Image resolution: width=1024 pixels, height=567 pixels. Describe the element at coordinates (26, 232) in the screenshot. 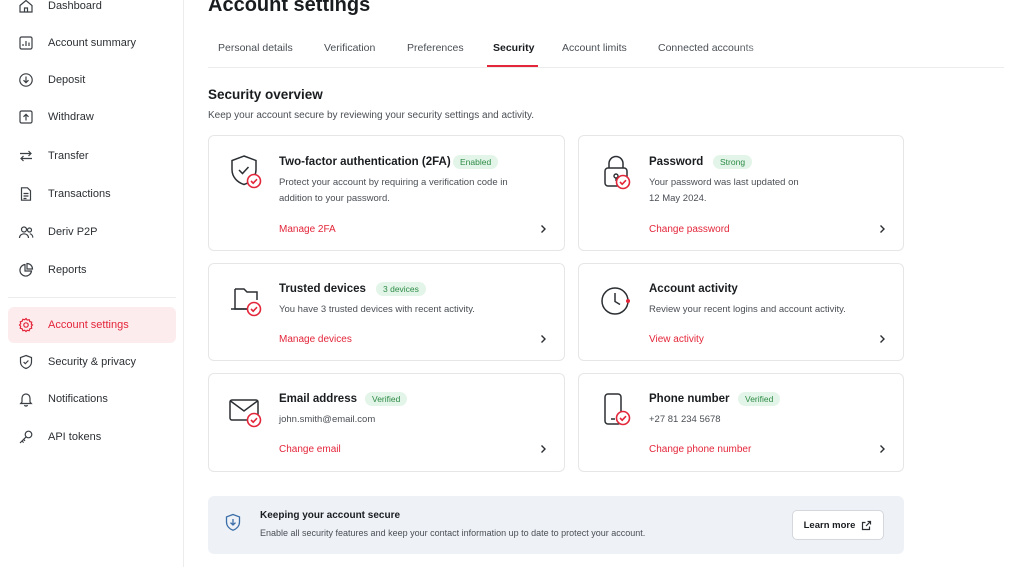

I see `users-icon` at that location.